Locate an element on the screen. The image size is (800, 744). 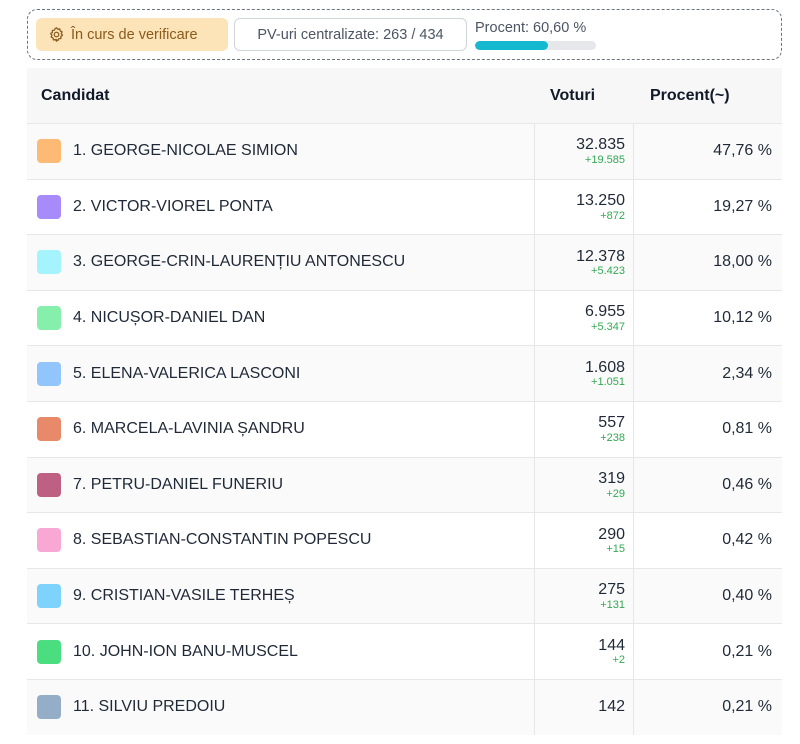
candidate-cell: 3. GEORGE-CRIN-LAURENȚIU ANTONESCU is located at coordinates (280, 262).